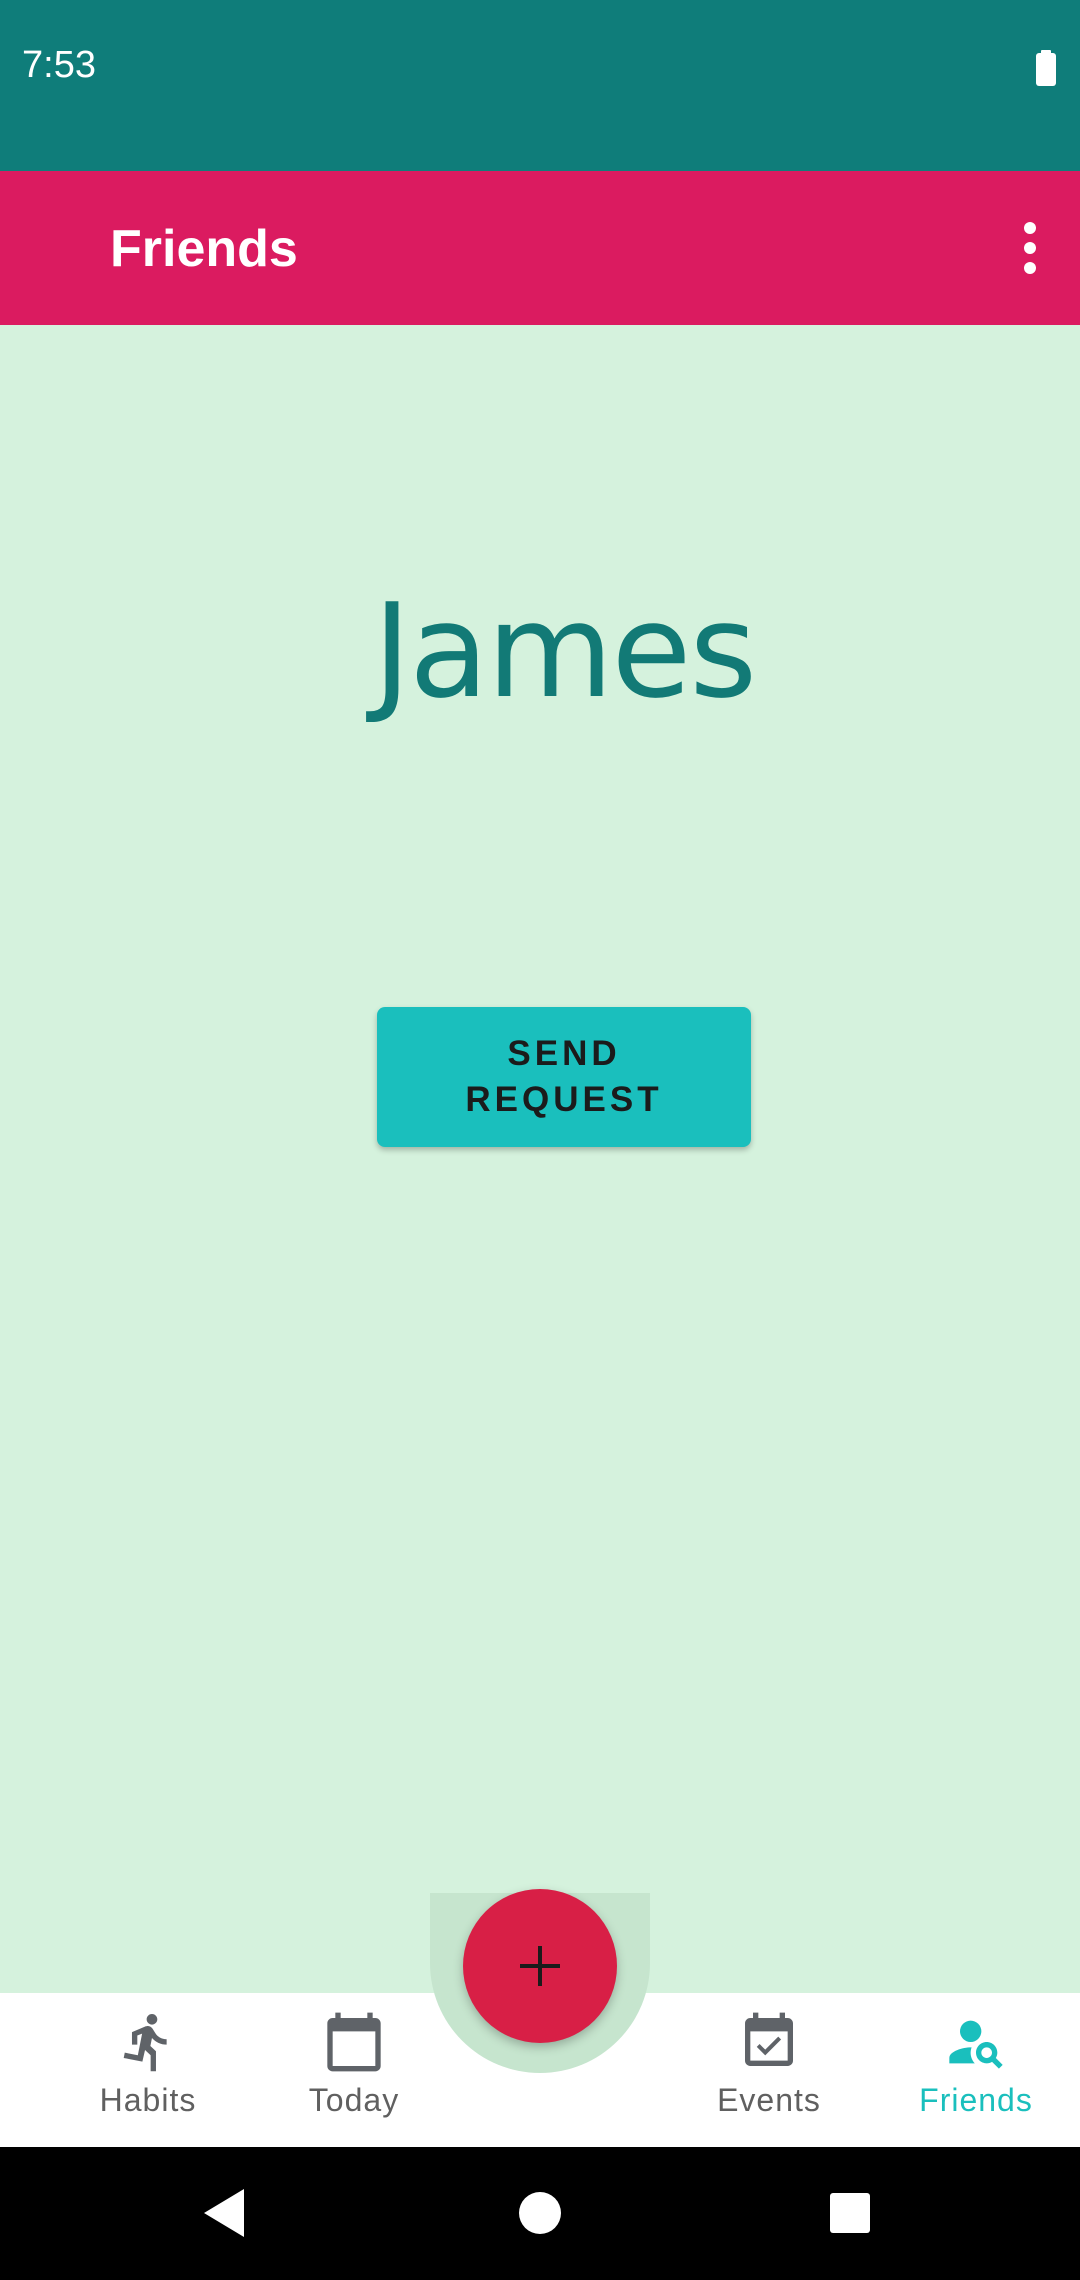 The width and height of the screenshot is (1080, 2280). Describe the element at coordinates (540, 248) in the screenshot. I see `app-bar: Friends` at that location.